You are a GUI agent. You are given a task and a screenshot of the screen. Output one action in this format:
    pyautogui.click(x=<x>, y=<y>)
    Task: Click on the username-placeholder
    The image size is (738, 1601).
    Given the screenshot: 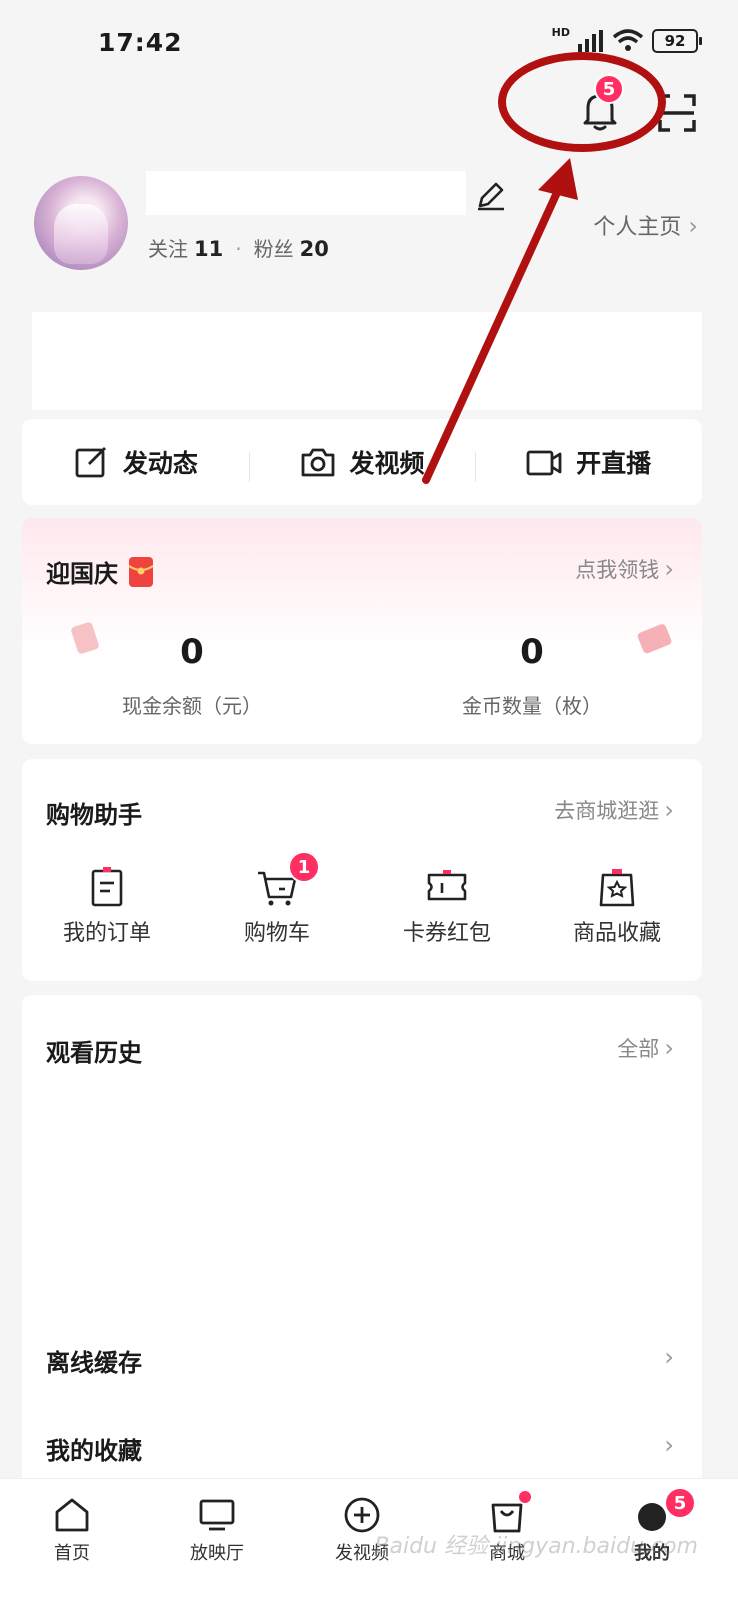 What is the action you would take?
    pyautogui.click(x=306, y=193)
    